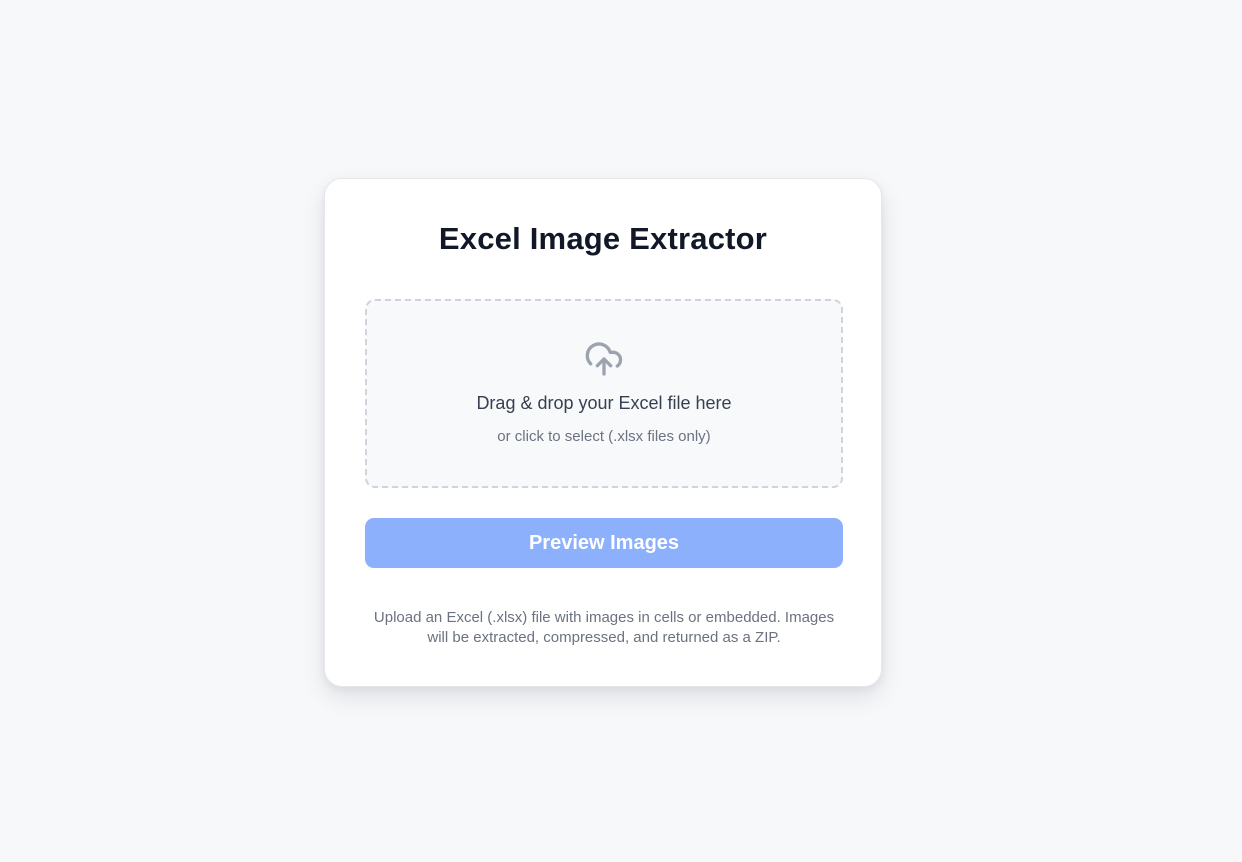 Image resolution: width=1242 pixels, height=862 pixels. Describe the element at coordinates (604, 543) in the screenshot. I see `preview-images-button: Preview Images` at that location.